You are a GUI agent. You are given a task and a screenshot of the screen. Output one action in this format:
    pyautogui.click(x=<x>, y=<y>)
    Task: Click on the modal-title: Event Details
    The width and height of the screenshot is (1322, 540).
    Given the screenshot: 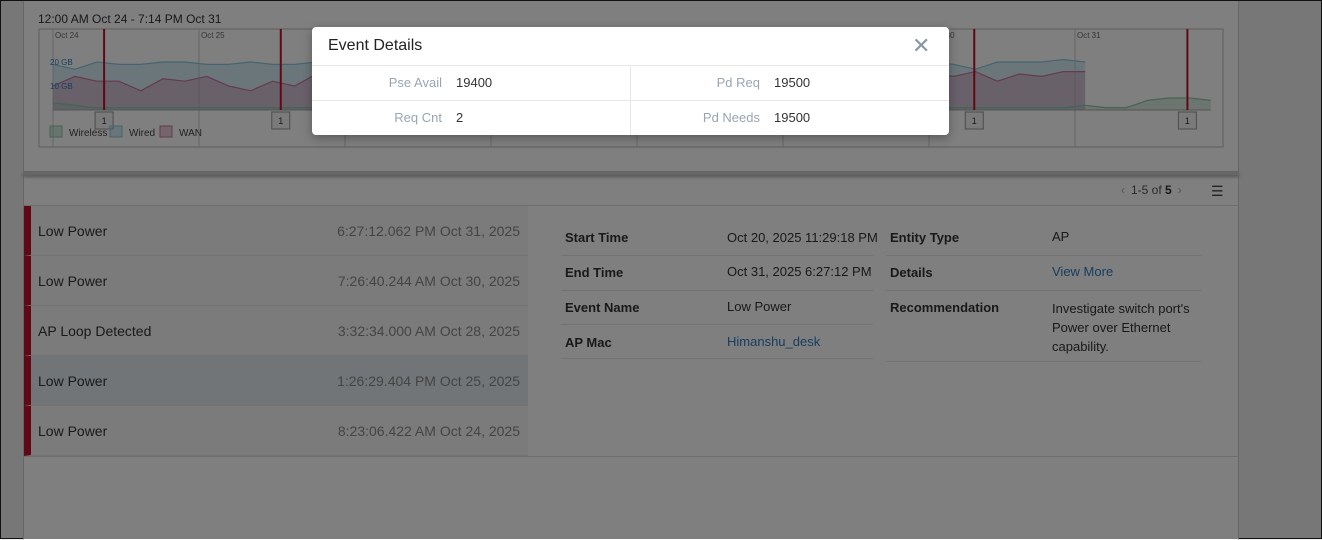 What is the action you would take?
    pyautogui.click(x=375, y=45)
    